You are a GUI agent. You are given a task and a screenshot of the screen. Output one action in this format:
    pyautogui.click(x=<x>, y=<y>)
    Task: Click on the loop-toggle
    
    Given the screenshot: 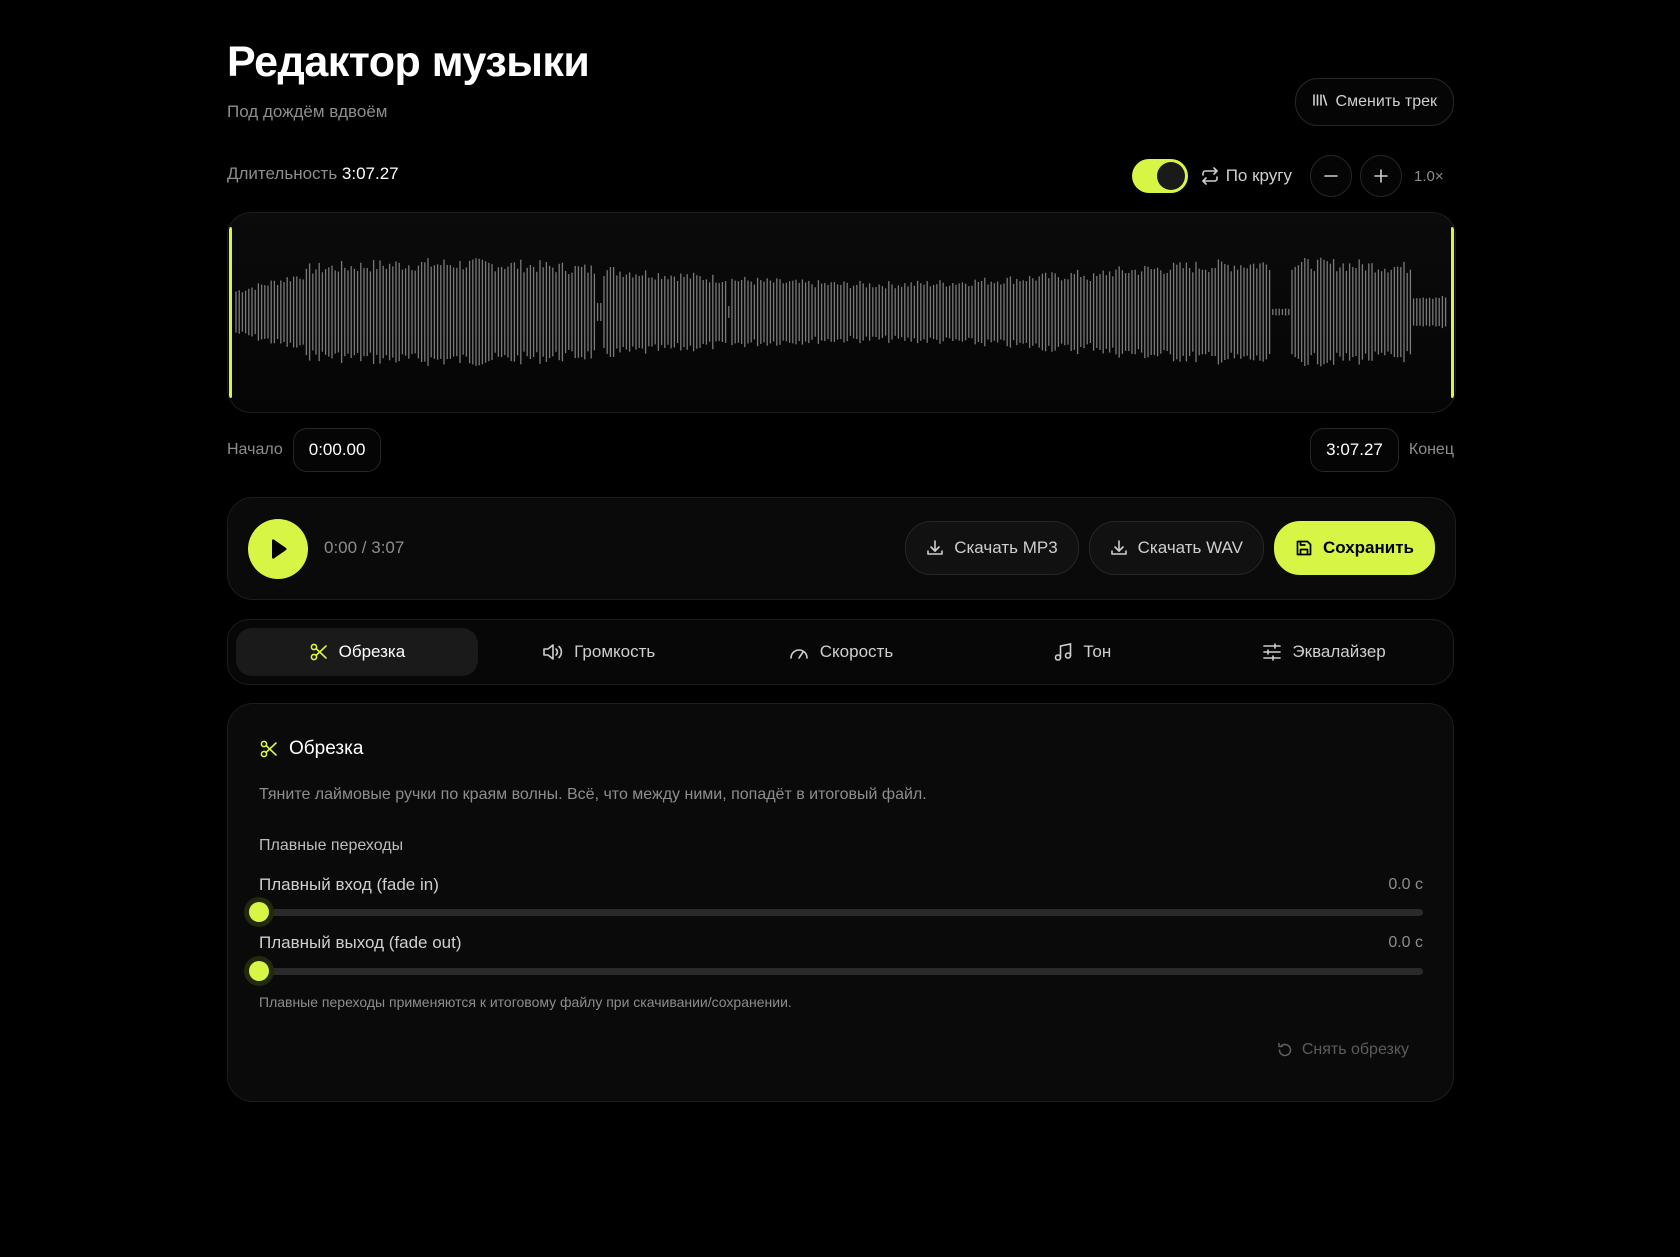 What is the action you would take?
    pyautogui.click(x=1159, y=176)
    